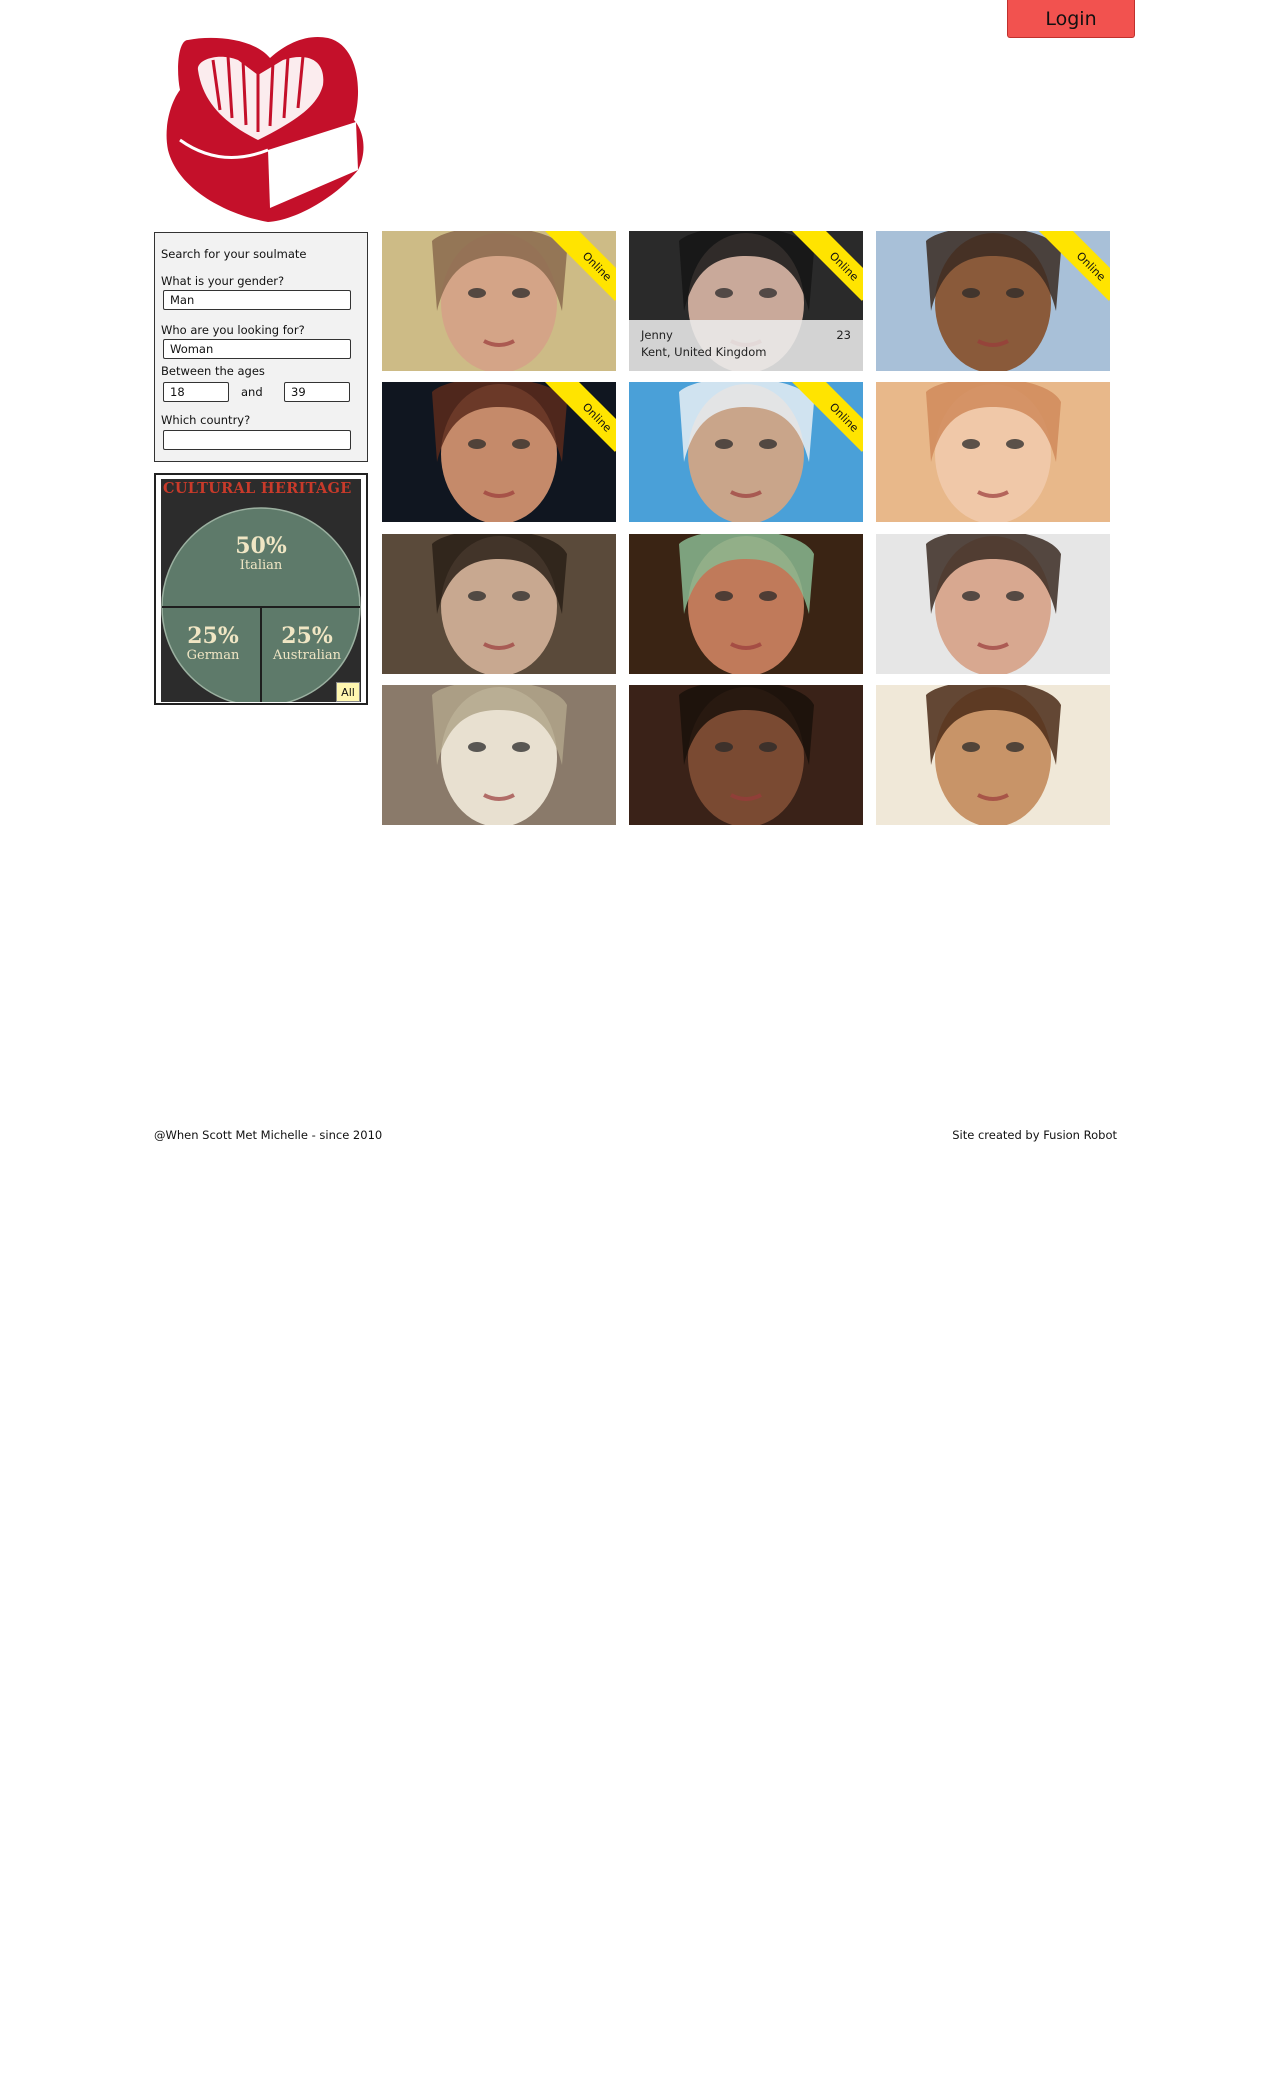 This screenshot has height=2092, width=1284. I want to click on search-title: Search for your soulmate, so click(234, 254).